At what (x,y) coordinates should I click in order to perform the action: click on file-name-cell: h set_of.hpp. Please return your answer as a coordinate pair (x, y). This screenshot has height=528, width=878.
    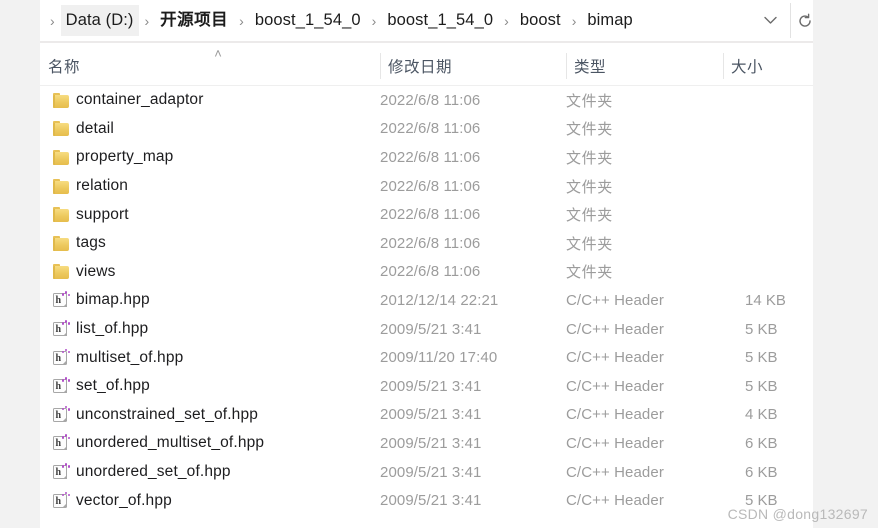
    Looking at the image, I should click on (210, 386).